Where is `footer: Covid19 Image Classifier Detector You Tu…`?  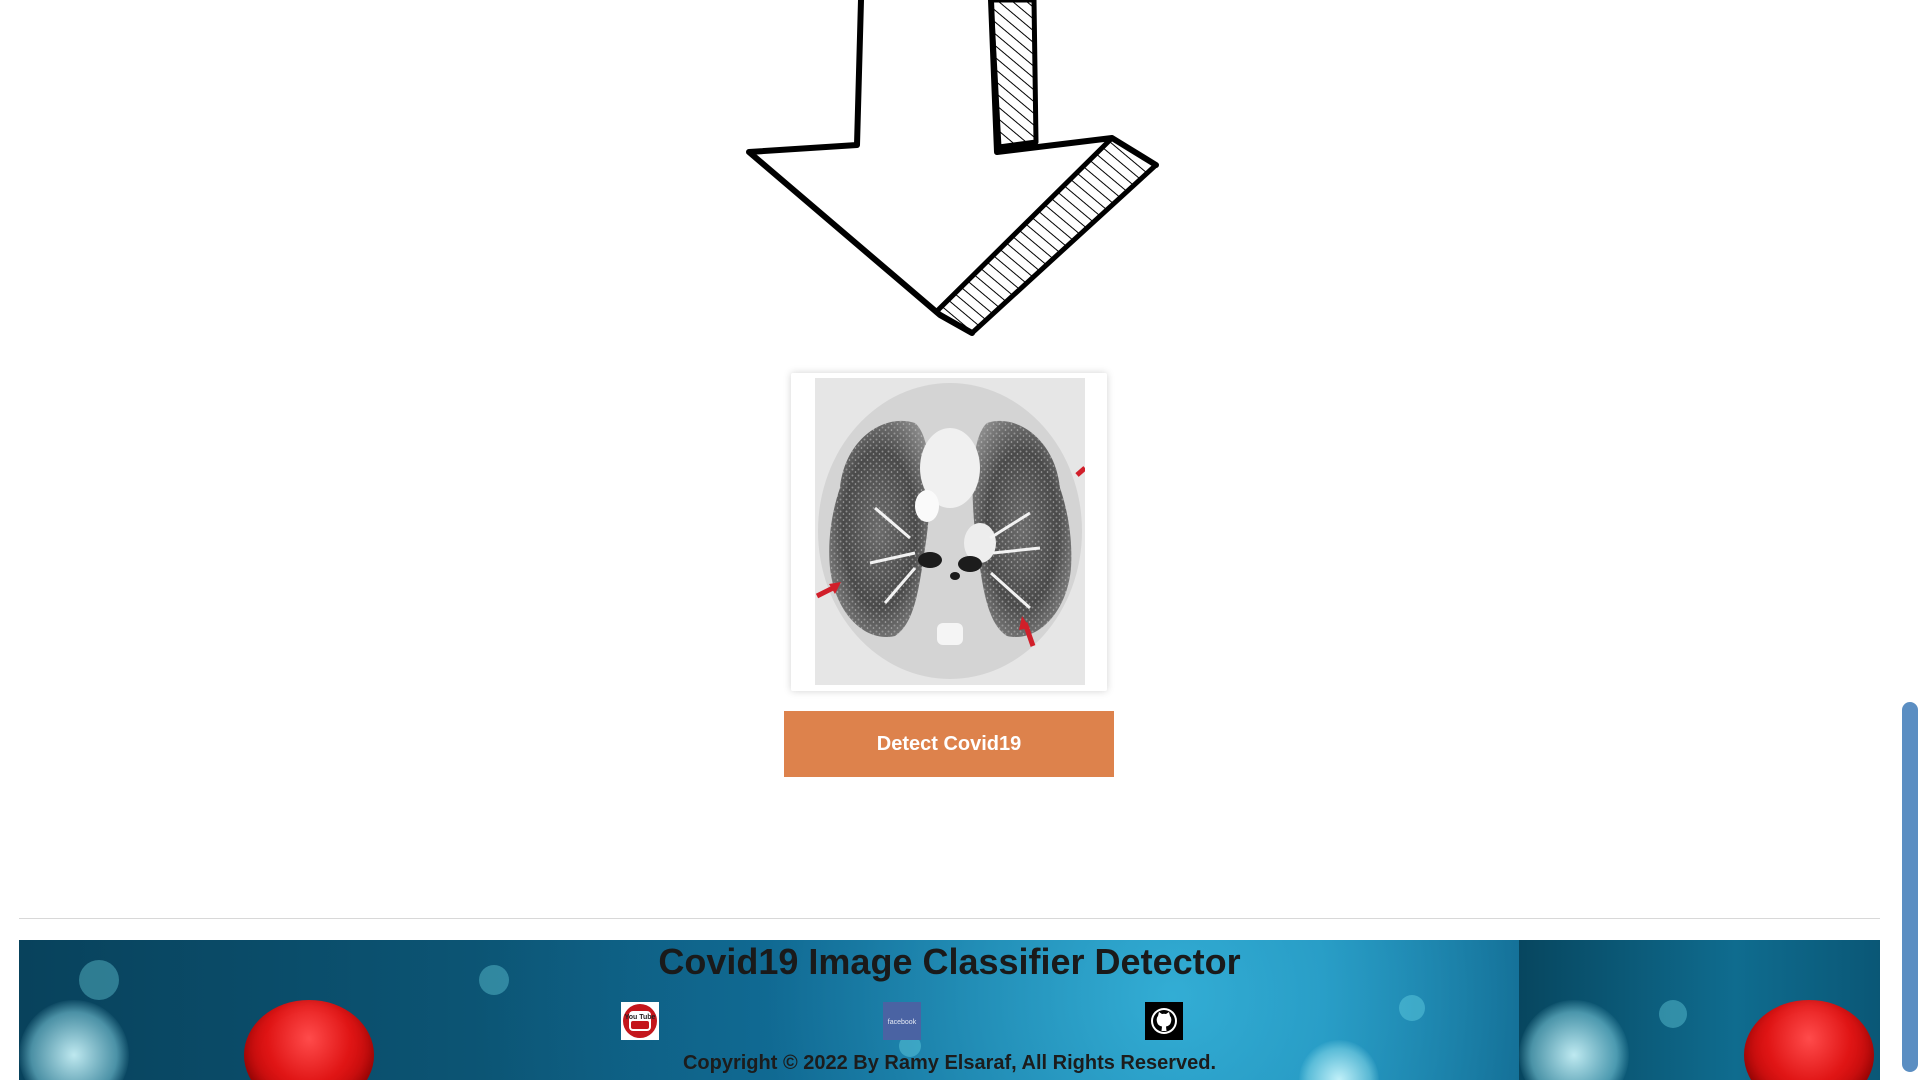 footer: Covid19 Image Classifier Detector You Tu… is located at coordinates (949, 1010).